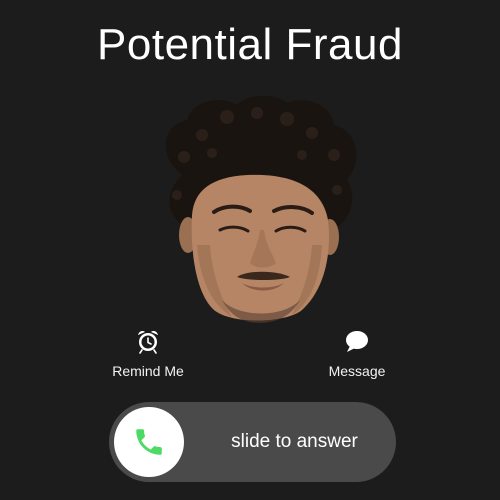  Describe the element at coordinates (357, 353) in the screenshot. I see `message-button: Message` at that location.